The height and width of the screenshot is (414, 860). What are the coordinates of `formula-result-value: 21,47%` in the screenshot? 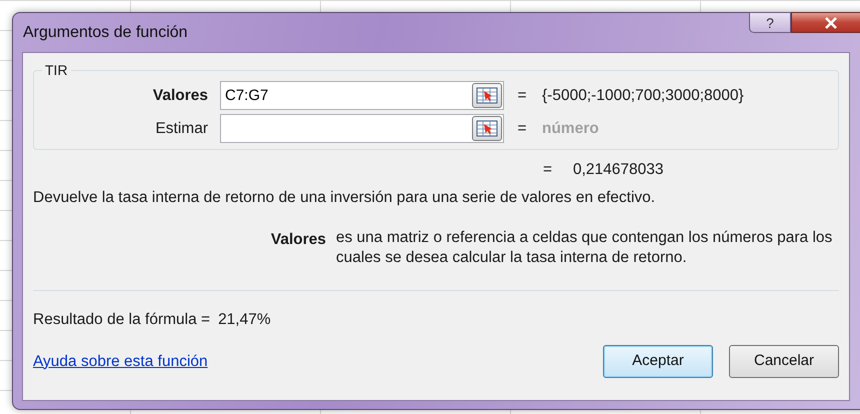 It's located at (244, 320).